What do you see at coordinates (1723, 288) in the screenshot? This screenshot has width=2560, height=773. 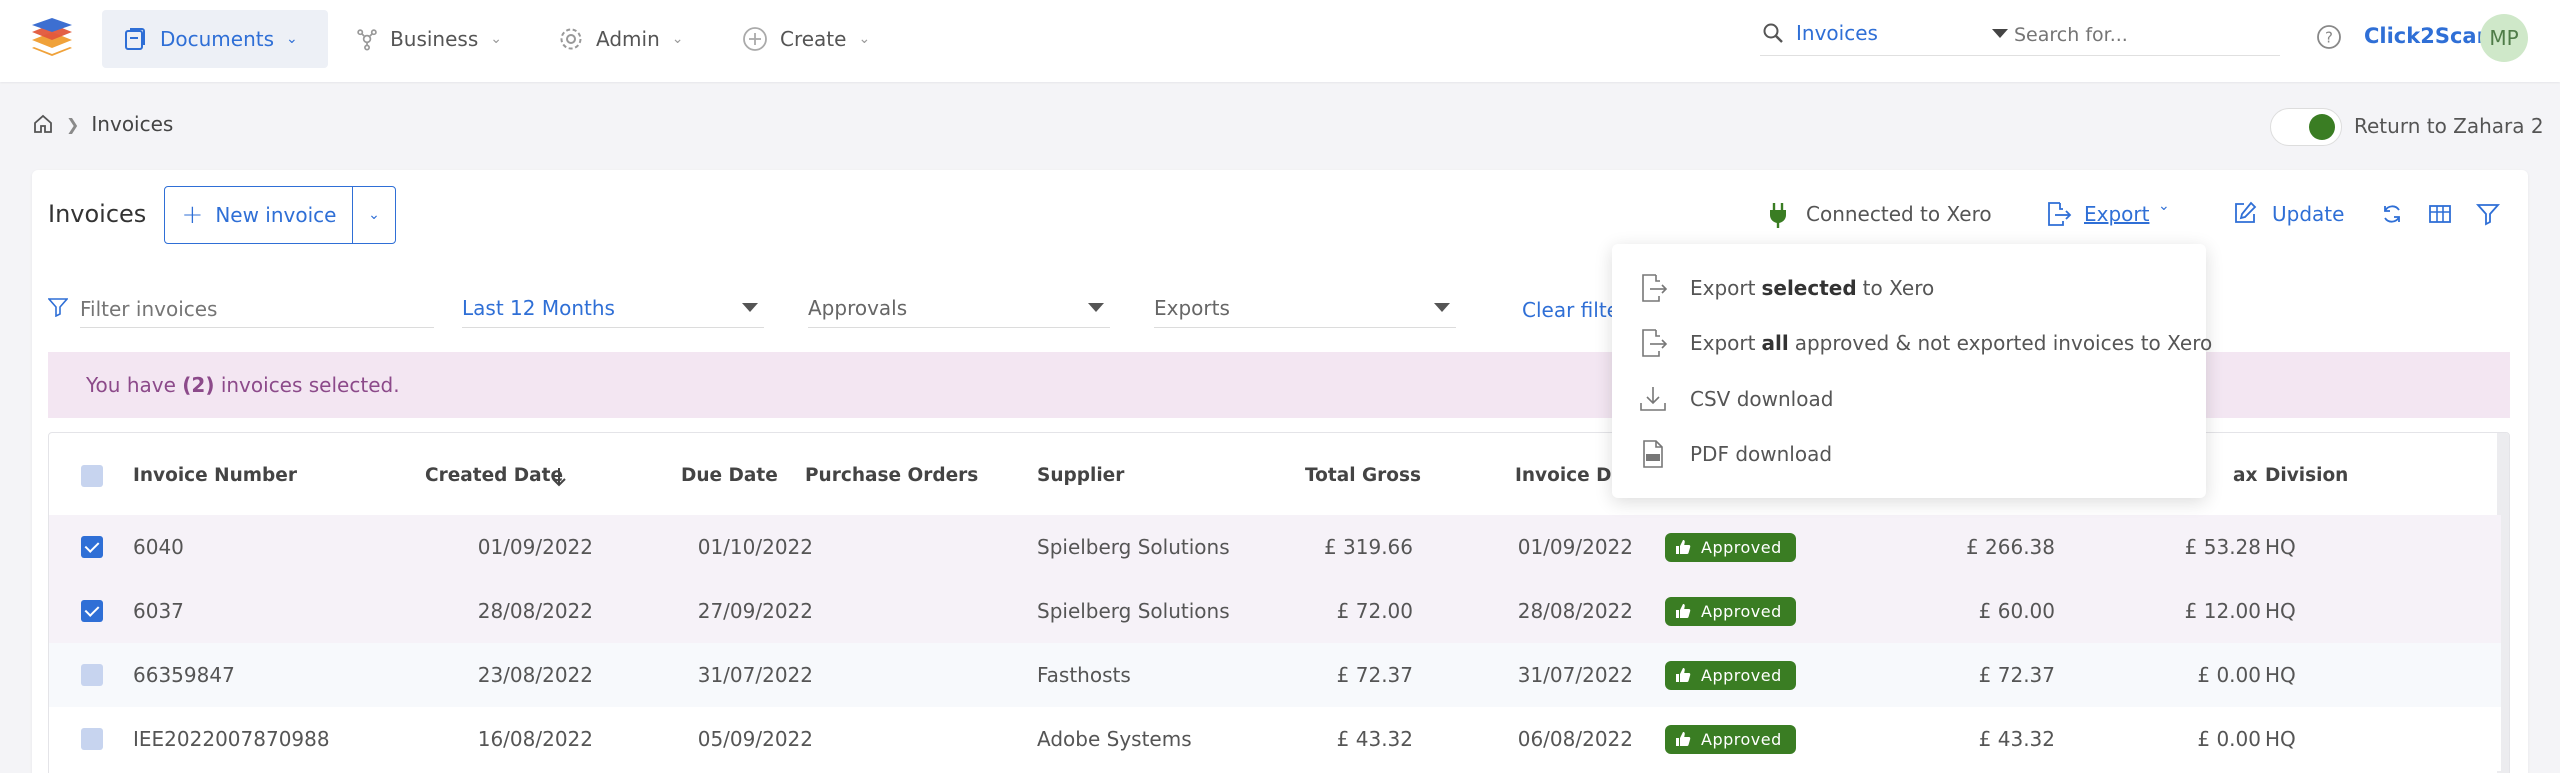 I see `menu-item-text: Export` at bounding box center [1723, 288].